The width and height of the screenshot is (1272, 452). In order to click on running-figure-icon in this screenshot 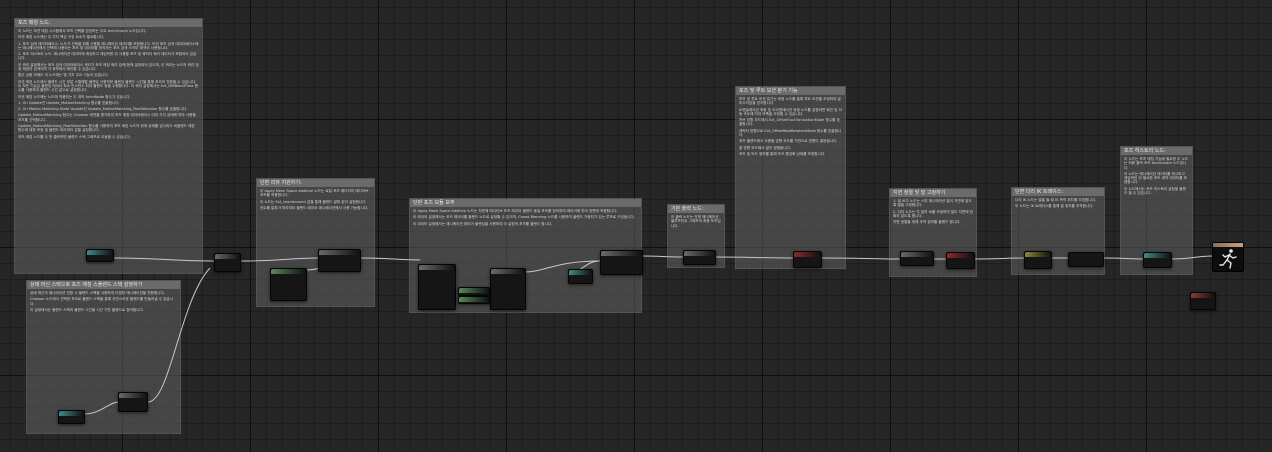, I will do `click(1228, 259)`.